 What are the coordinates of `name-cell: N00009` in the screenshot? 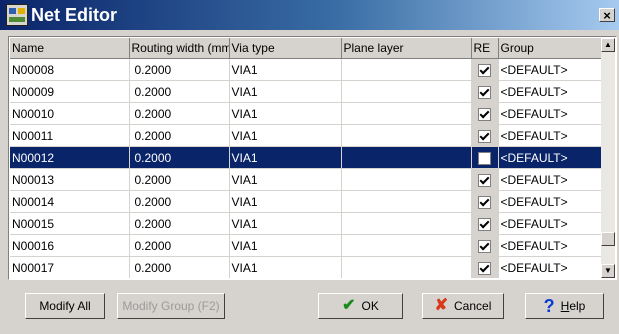 It's located at (70, 91).